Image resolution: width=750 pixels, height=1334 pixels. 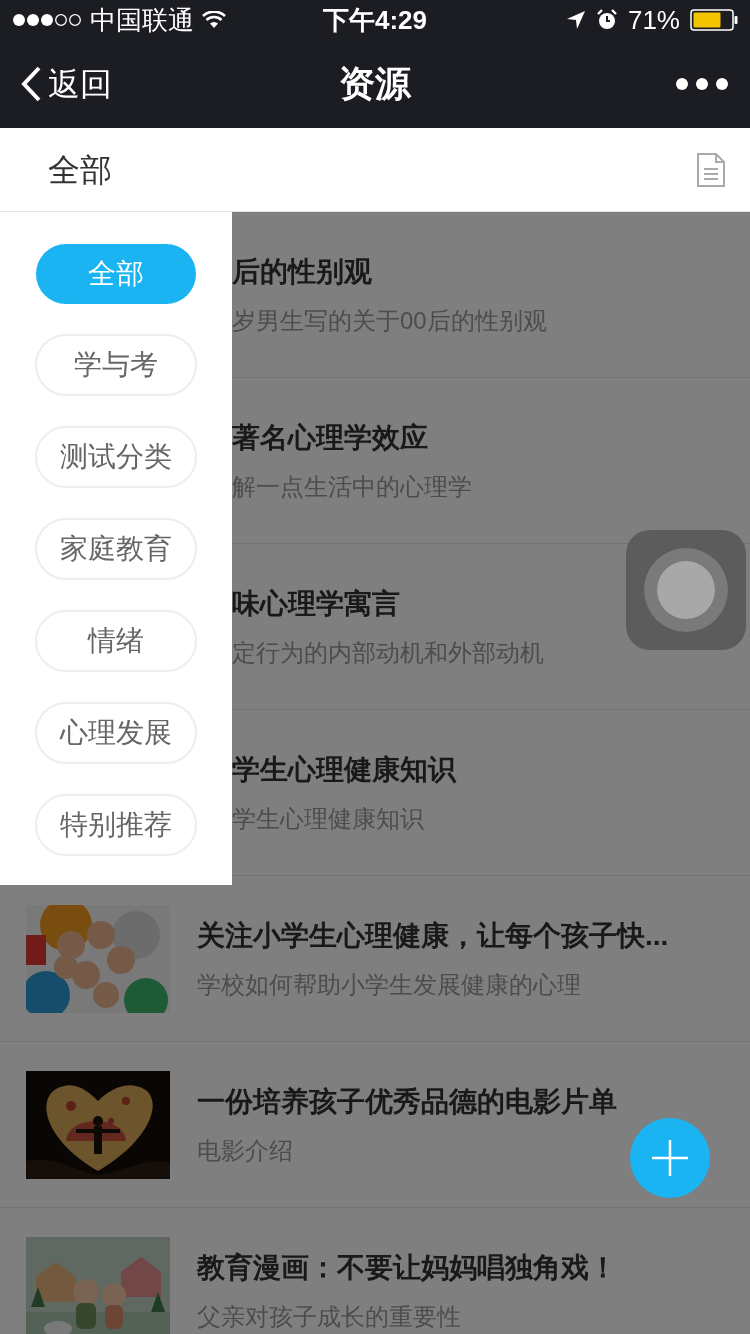 I want to click on plus-icon, so click(x=670, y=1158).